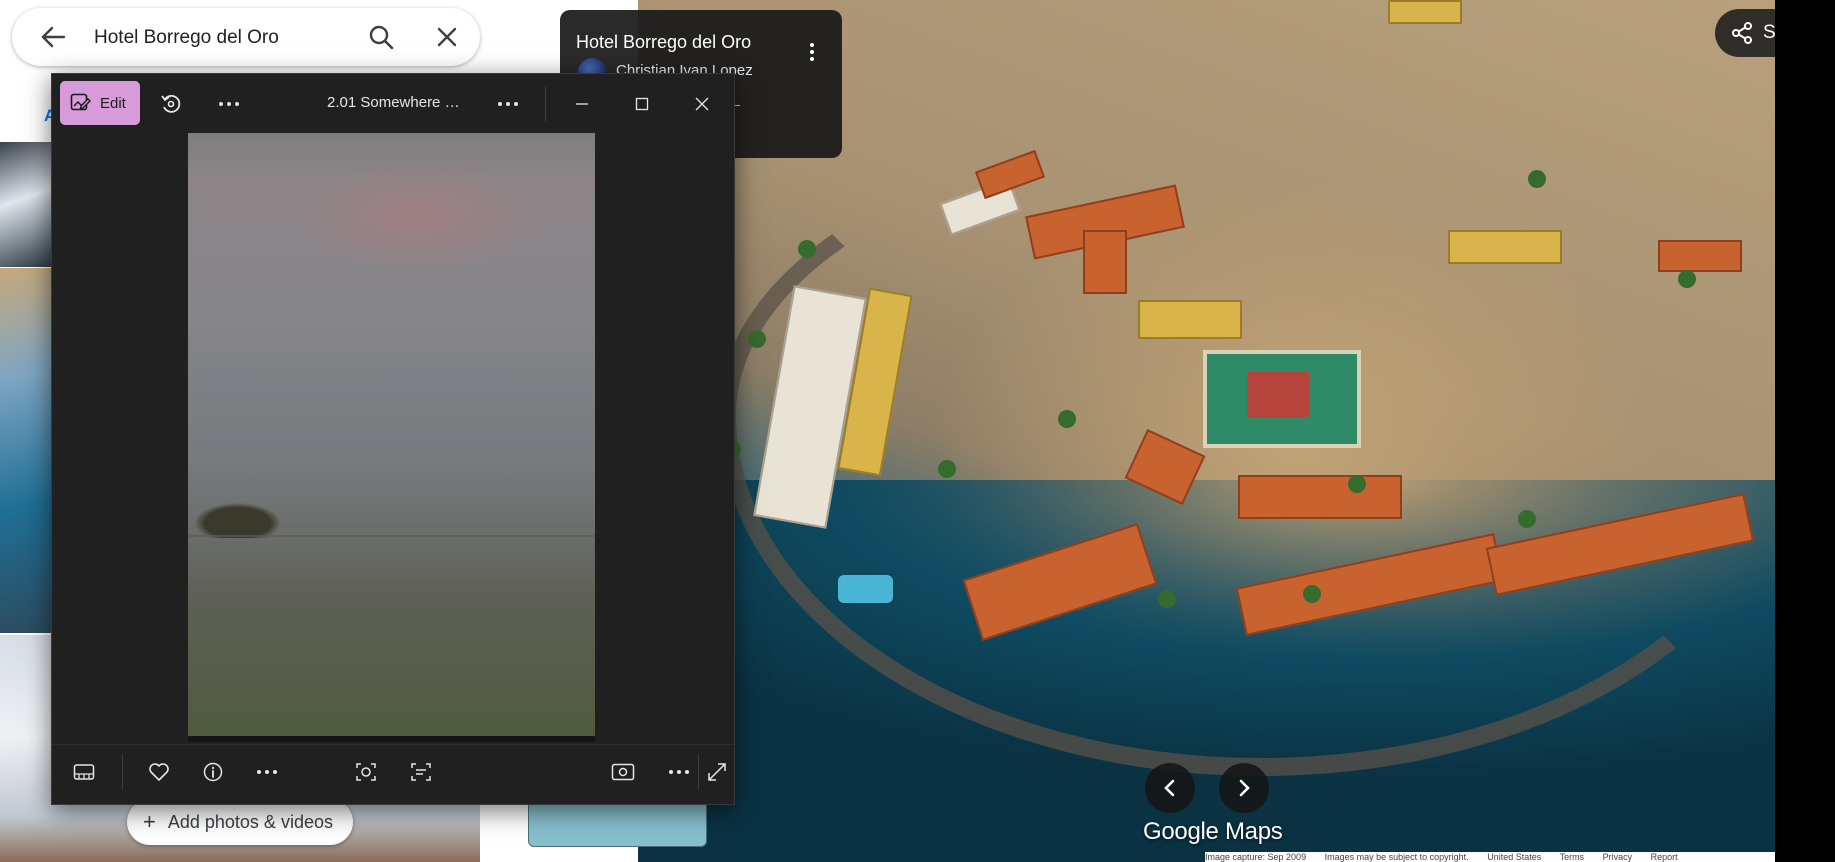 The image size is (1835, 862). I want to click on search-box, so click(246, 37).